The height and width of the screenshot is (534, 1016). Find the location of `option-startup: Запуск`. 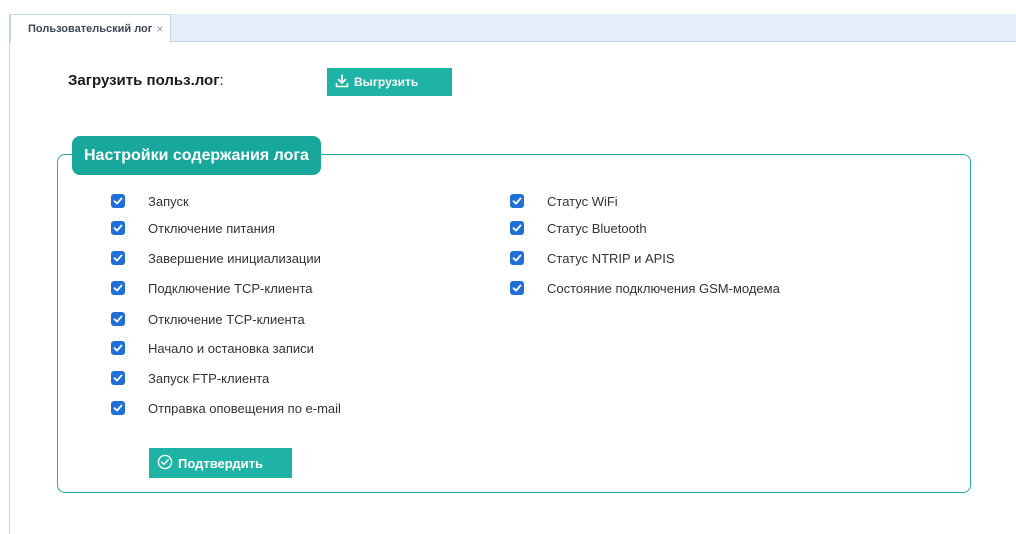

option-startup: Запуск is located at coordinates (150, 201).